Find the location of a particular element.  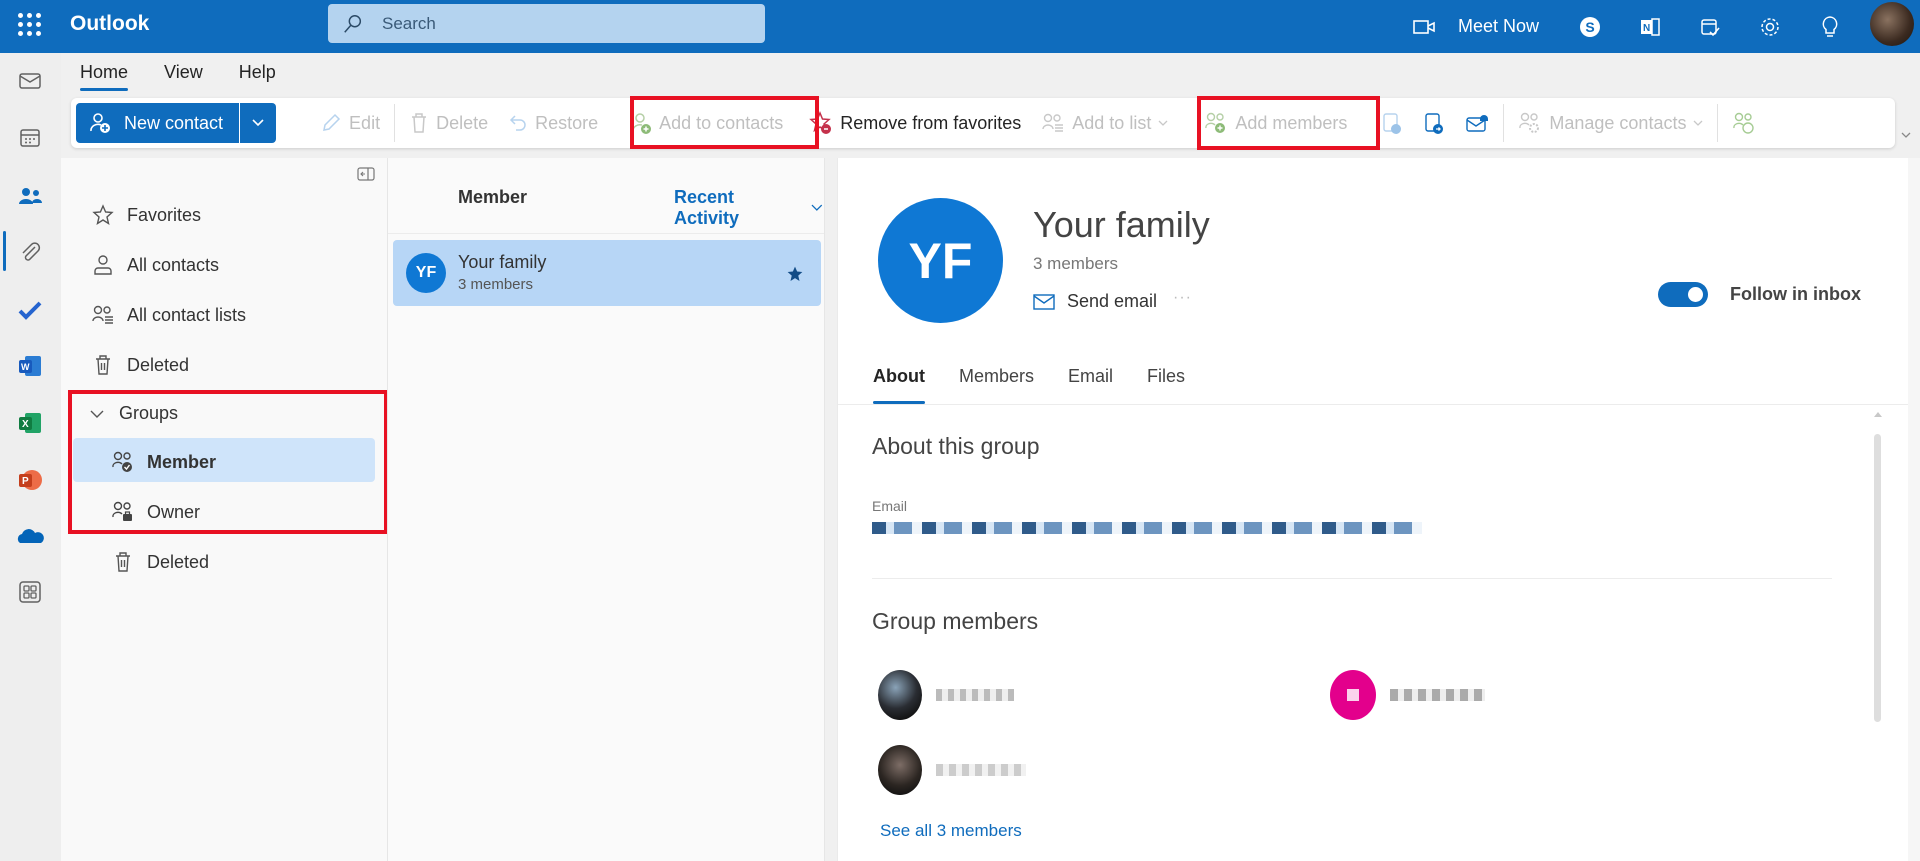

tab-email: Email is located at coordinates (1090, 376).